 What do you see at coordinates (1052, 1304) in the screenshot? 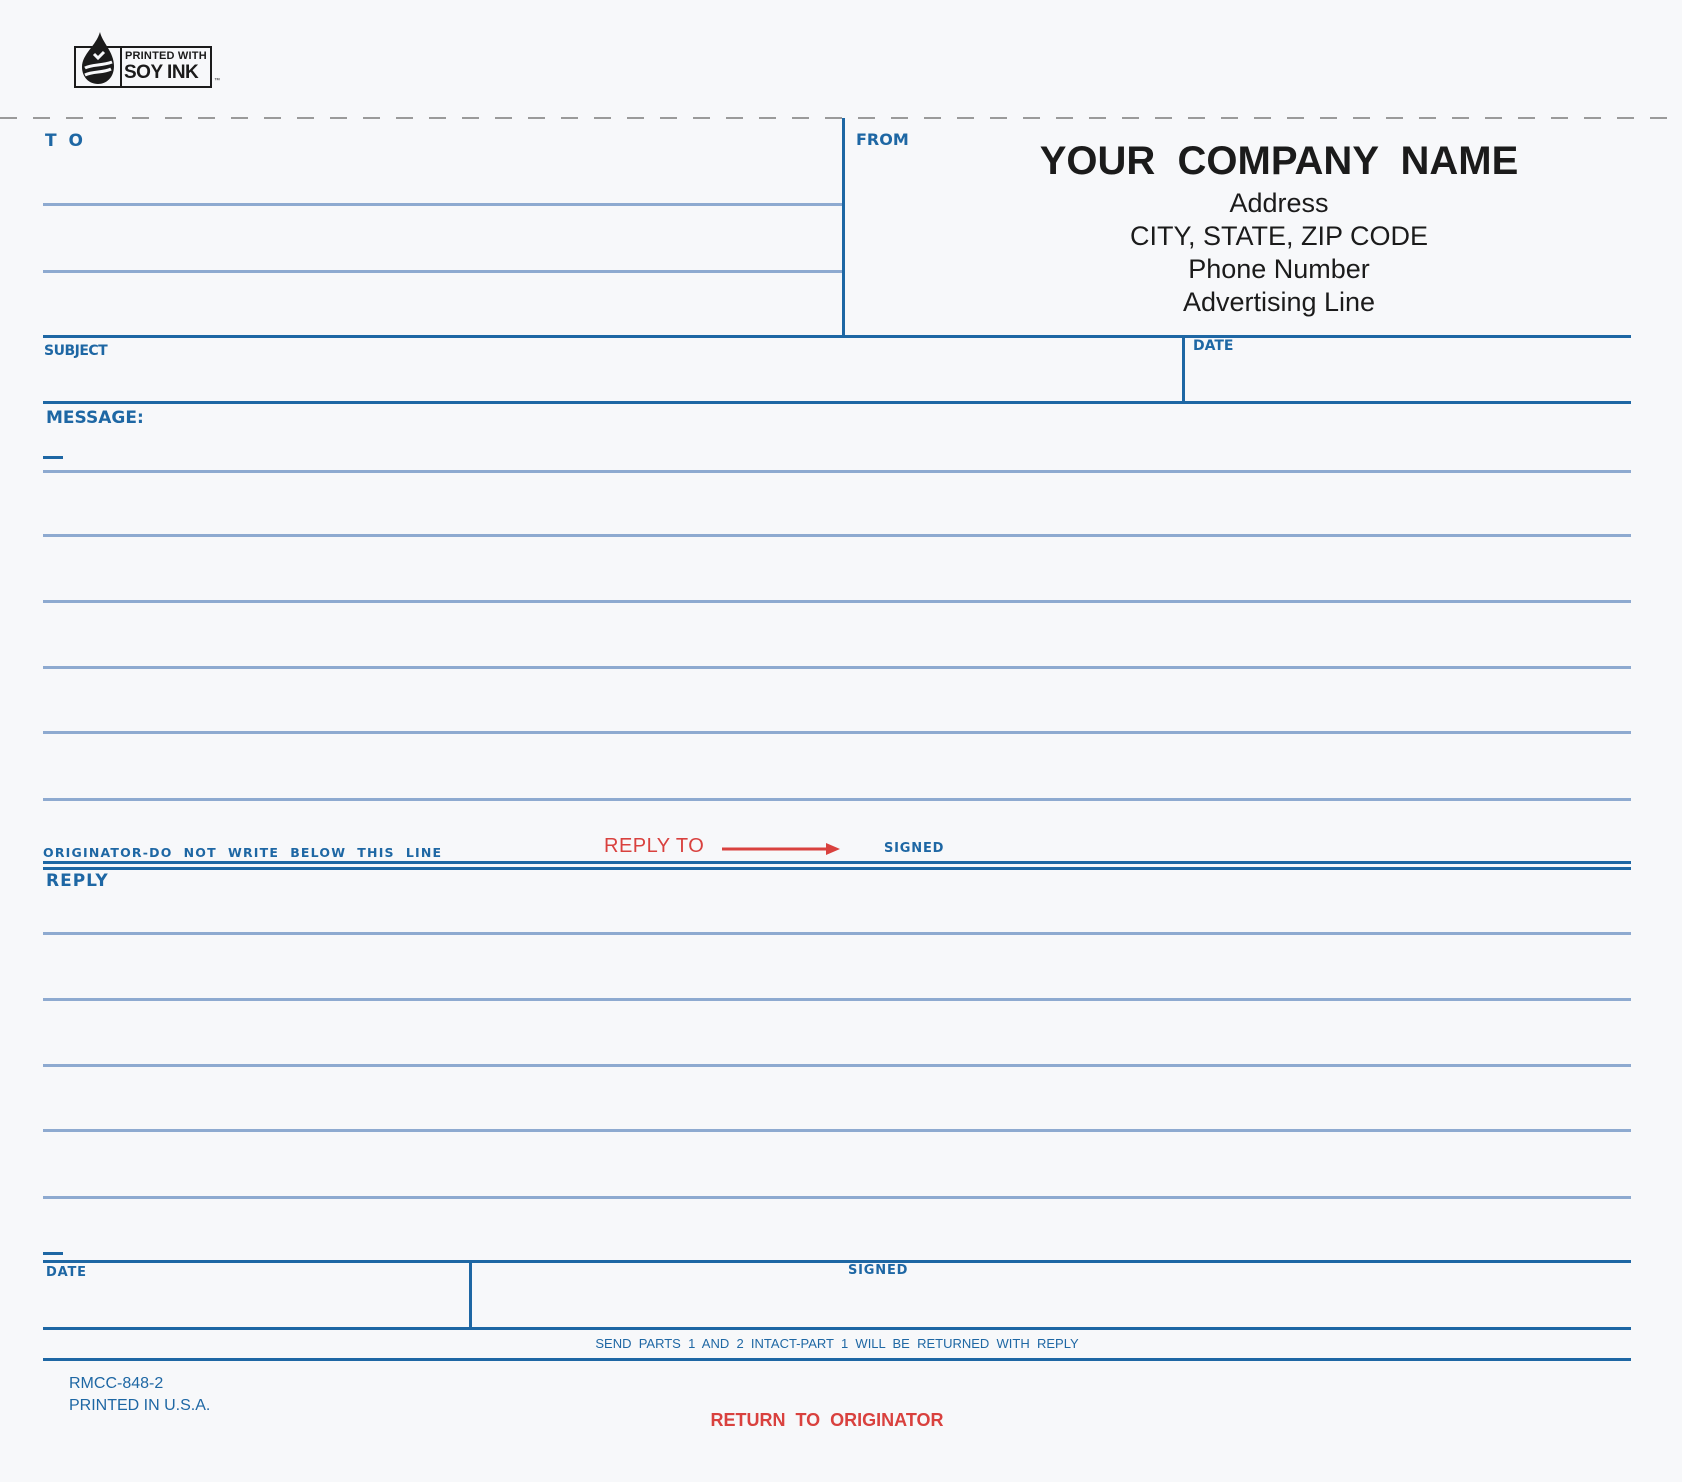
I see `footer-signature-field` at bounding box center [1052, 1304].